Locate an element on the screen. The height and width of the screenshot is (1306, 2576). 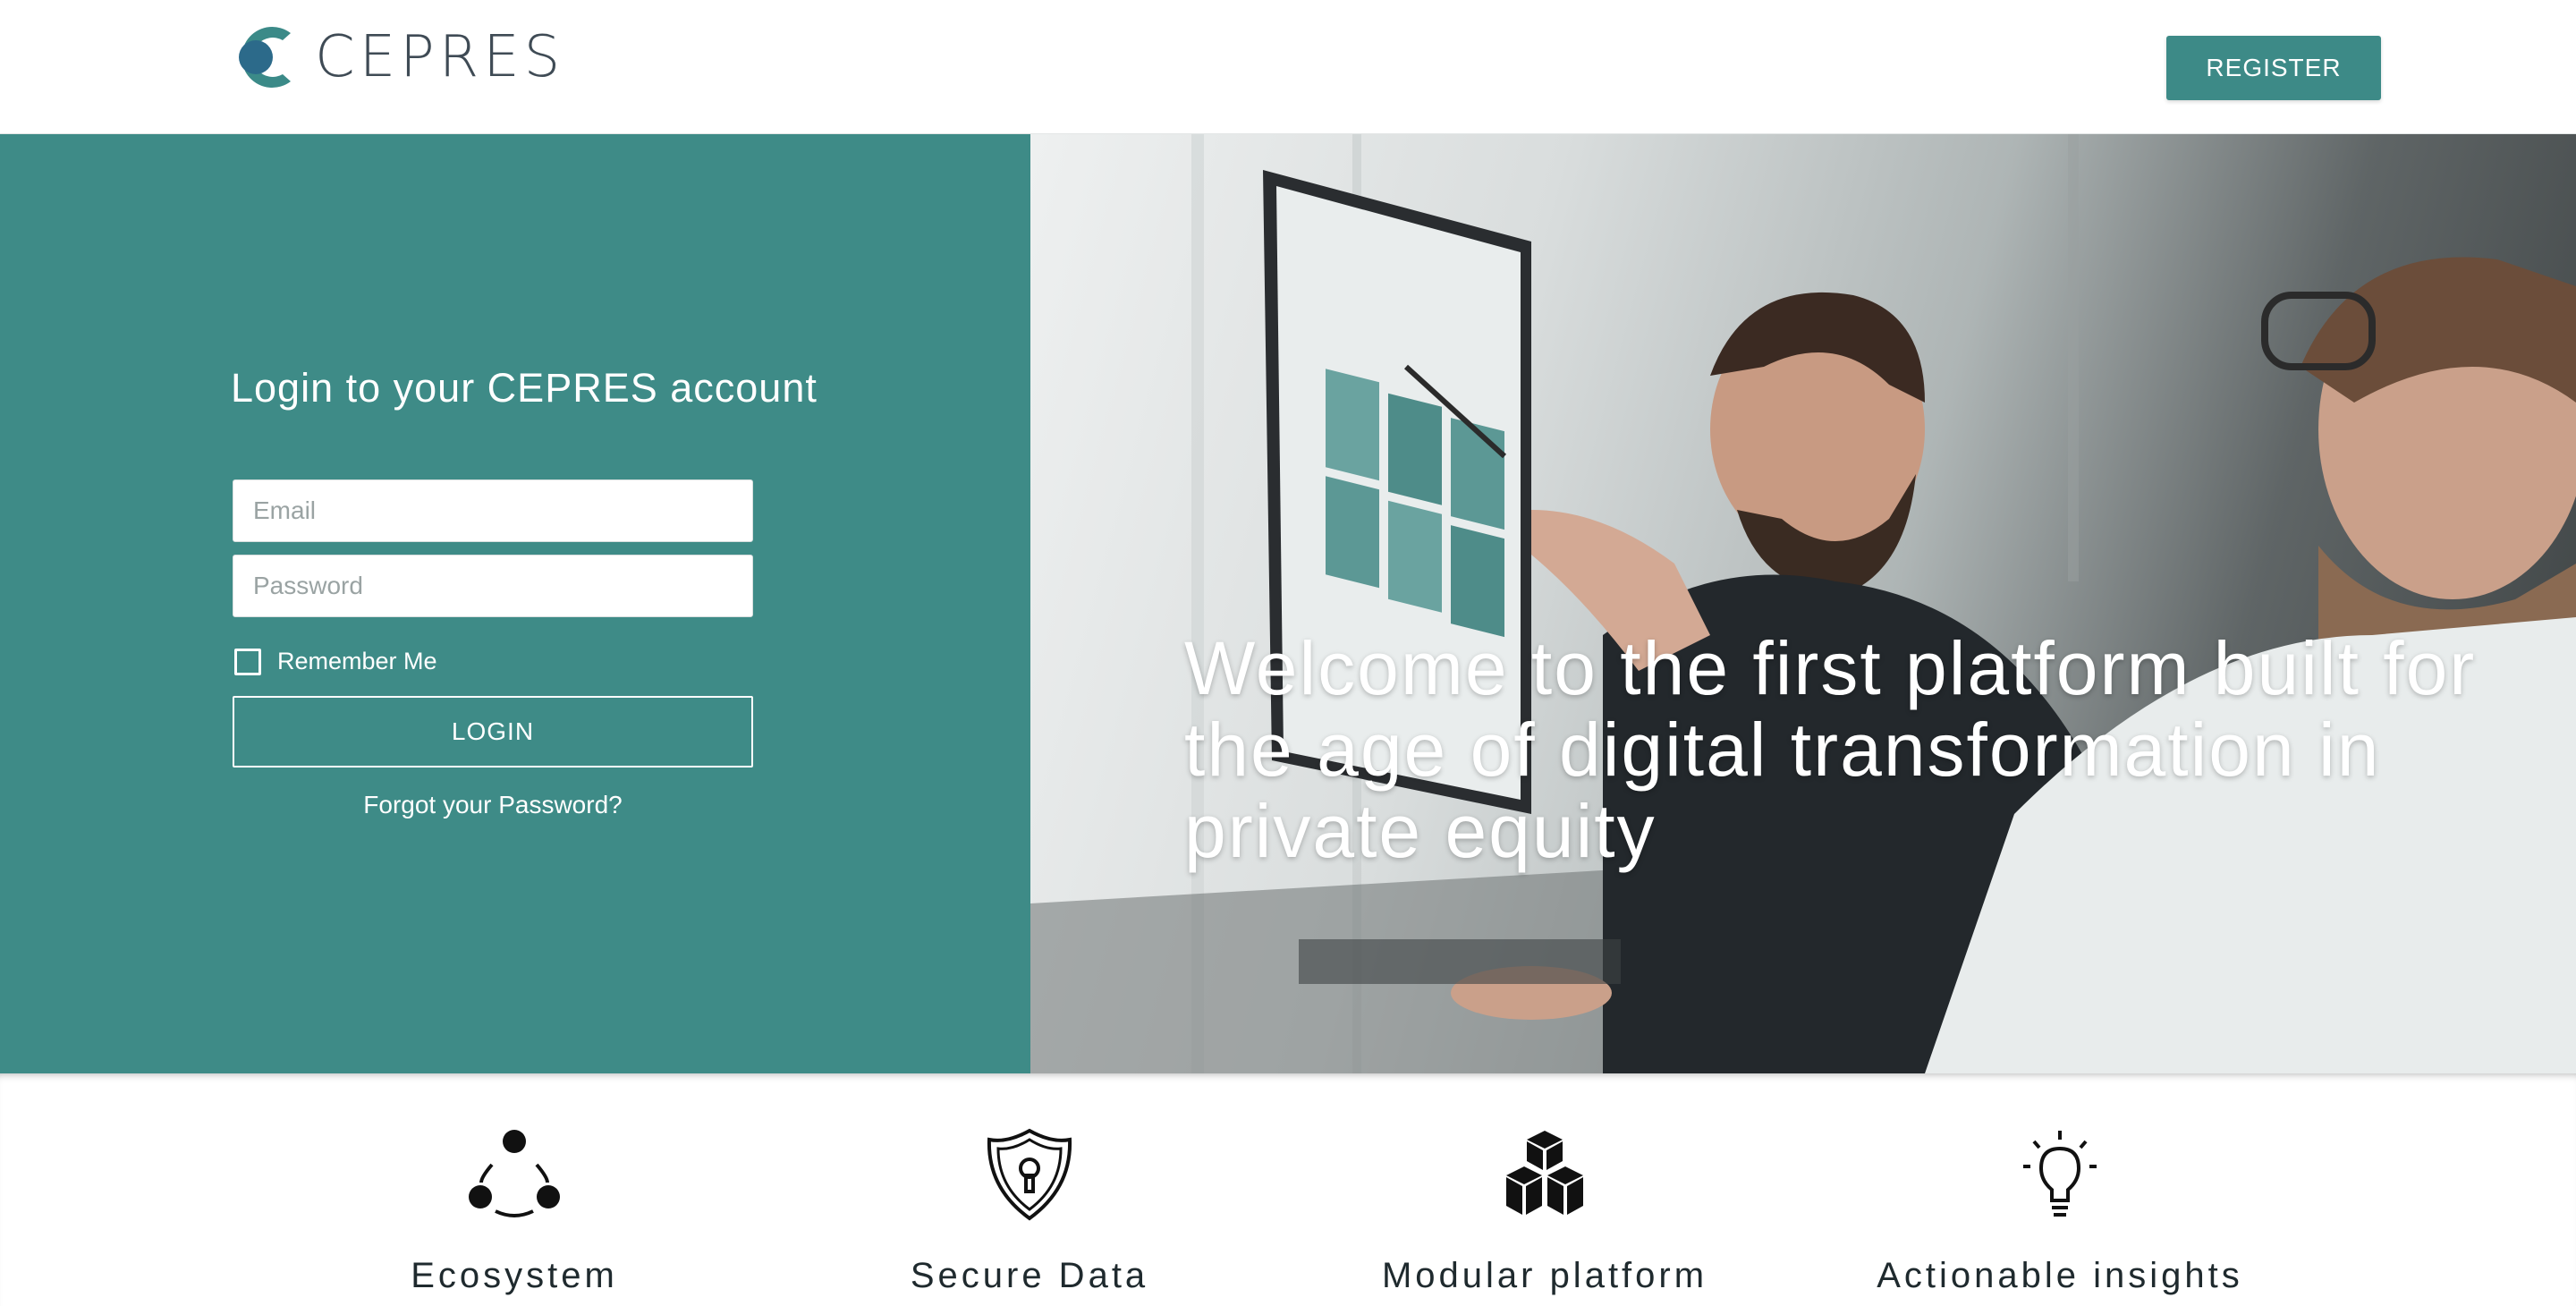
feature-modular-platform: Modular platform is located at coordinates (1544, 1211).